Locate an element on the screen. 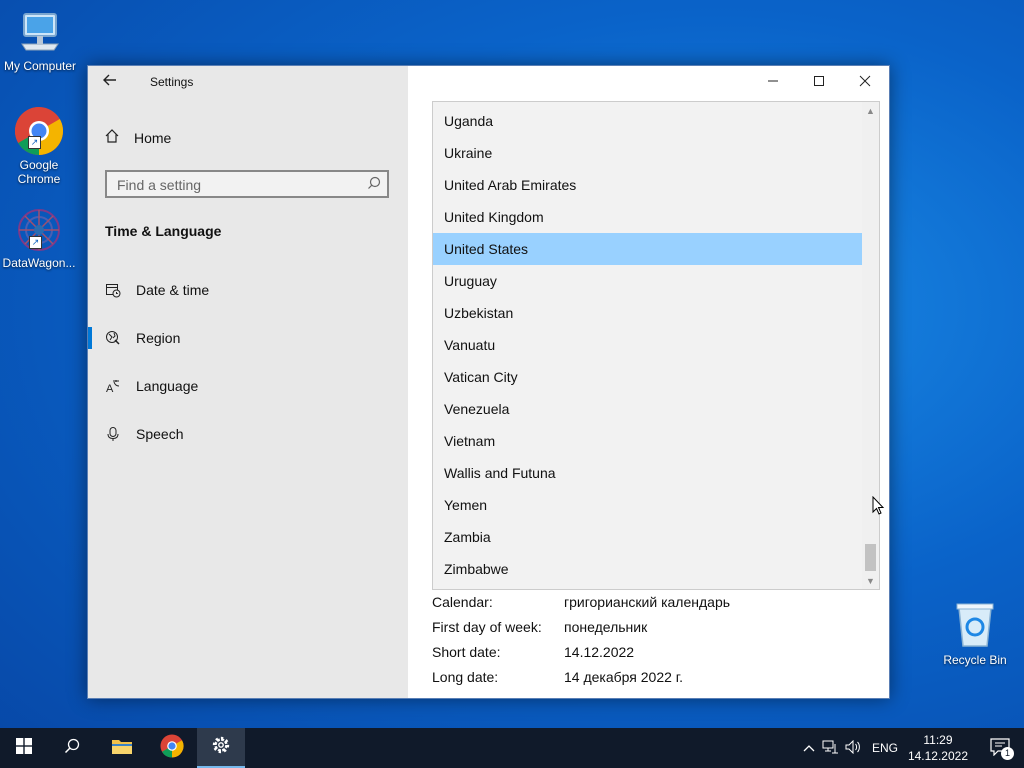 The height and width of the screenshot is (768, 1024). close-button is located at coordinates (865, 82).